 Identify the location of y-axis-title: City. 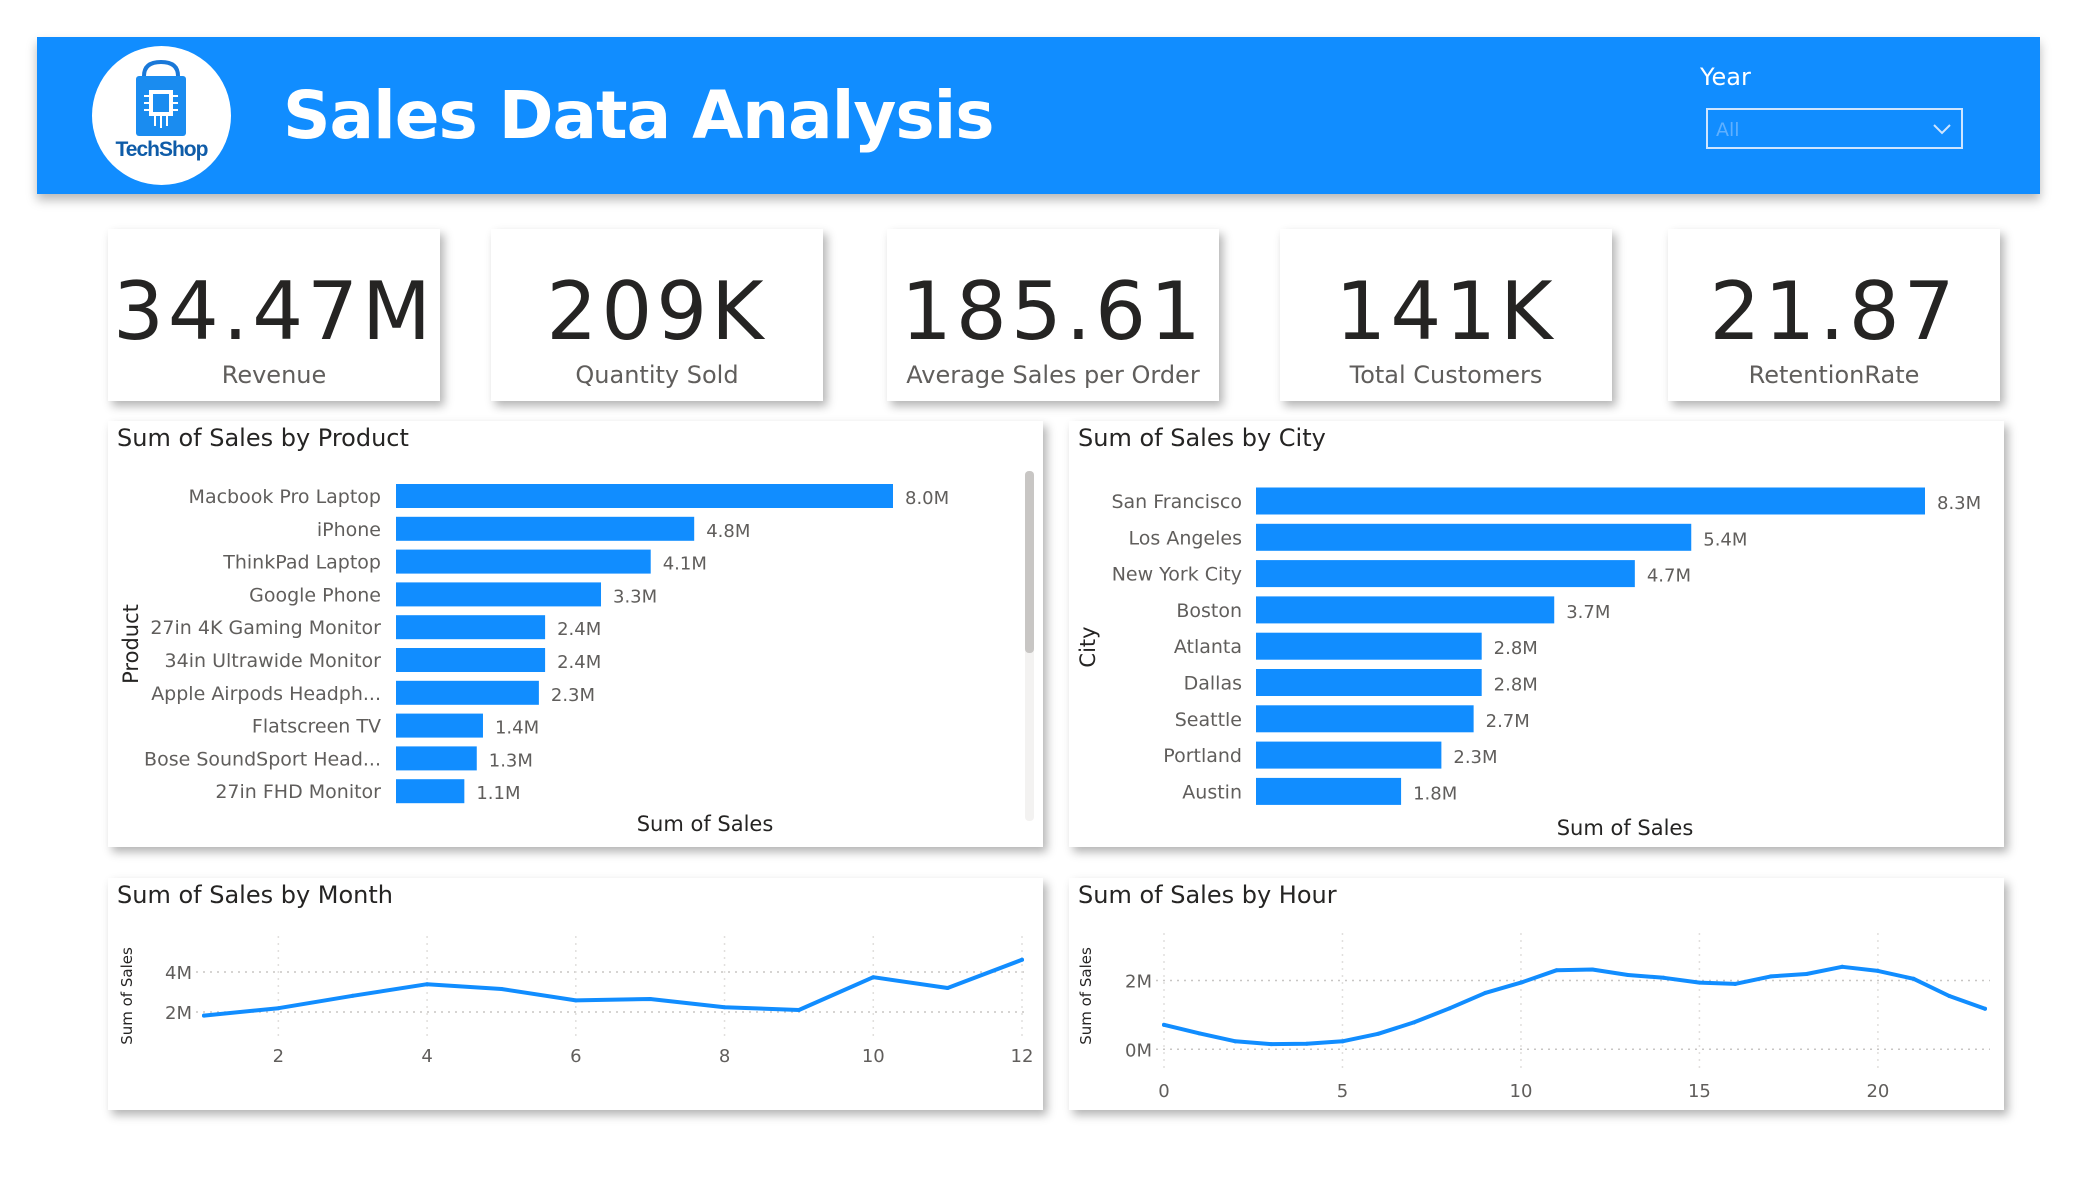
(1088, 646).